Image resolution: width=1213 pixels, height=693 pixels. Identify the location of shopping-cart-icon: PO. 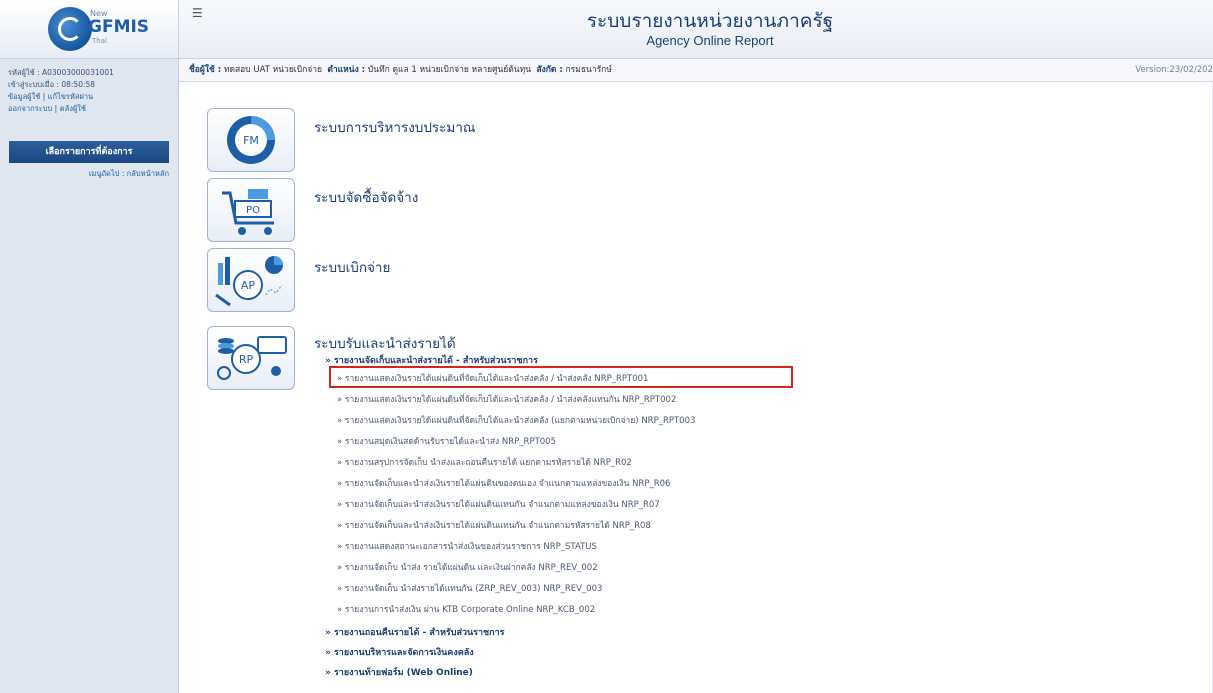
(248, 212).